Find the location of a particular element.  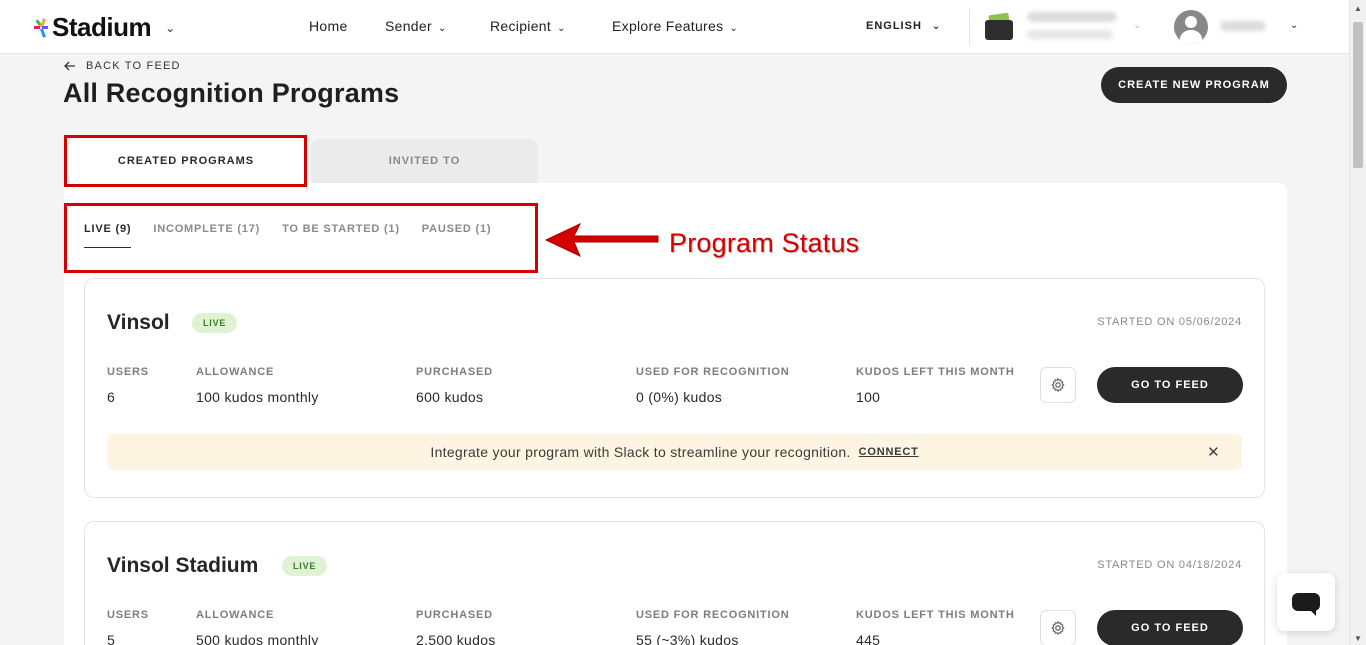

language-selector: ENGLISH ⌄ is located at coordinates (903, 26).